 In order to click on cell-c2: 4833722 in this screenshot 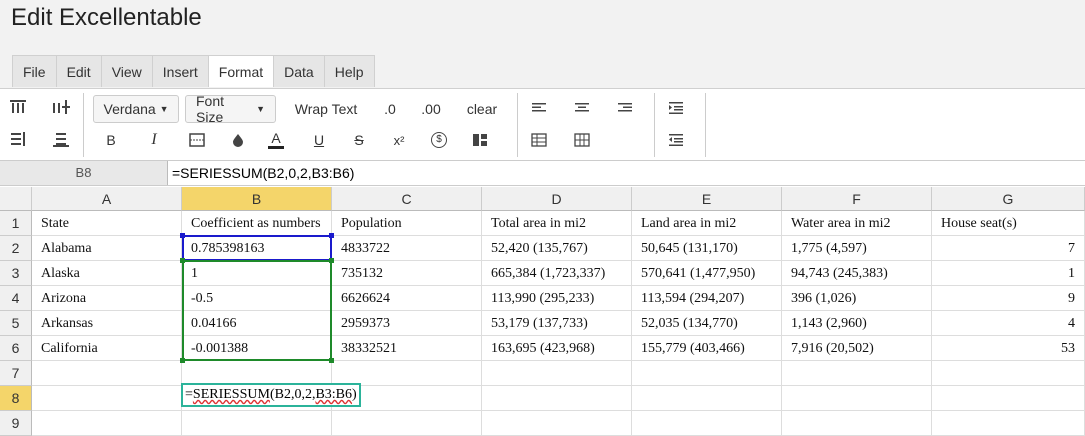, I will do `click(407, 248)`.